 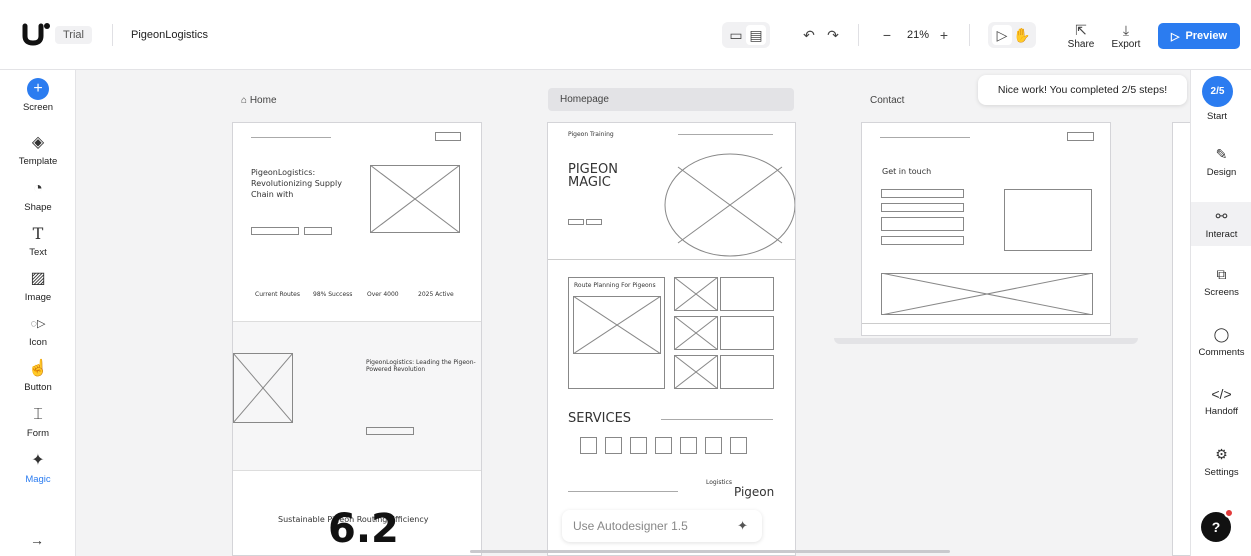 What do you see at coordinates (1126, 44) in the screenshot?
I see `export-label: Export` at bounding box center [1126, 44].